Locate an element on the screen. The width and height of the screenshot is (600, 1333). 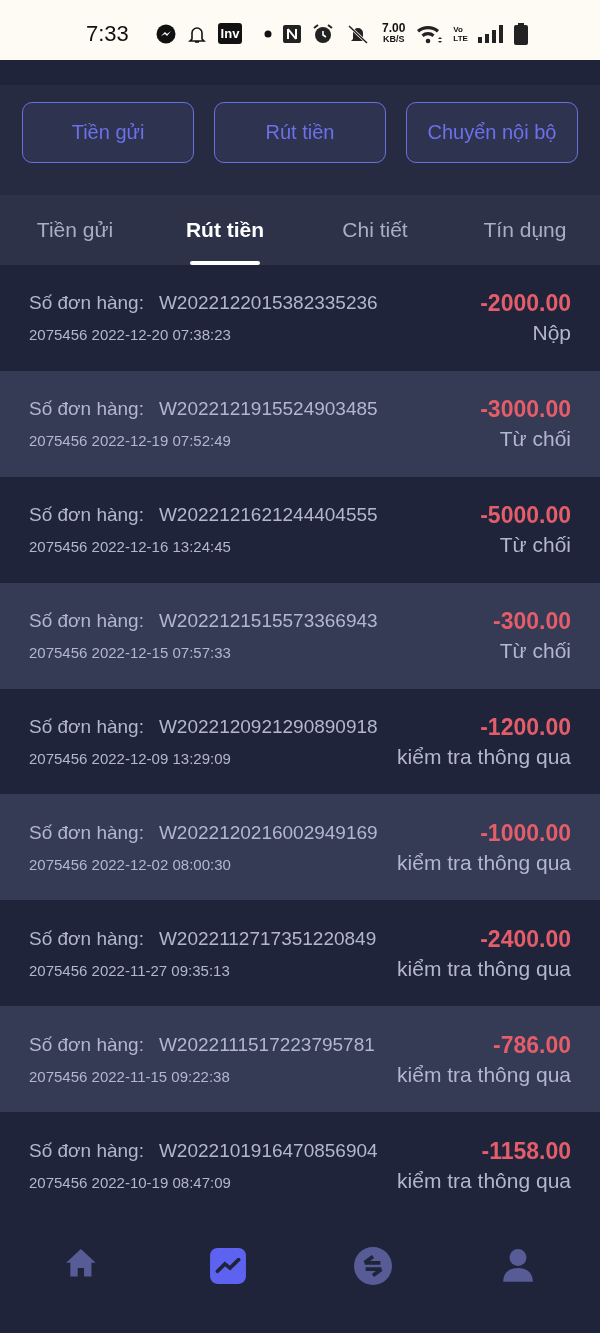
record-meta: 2075456 2022-12-09 13:29:09 is located at coordinates (130, 758).